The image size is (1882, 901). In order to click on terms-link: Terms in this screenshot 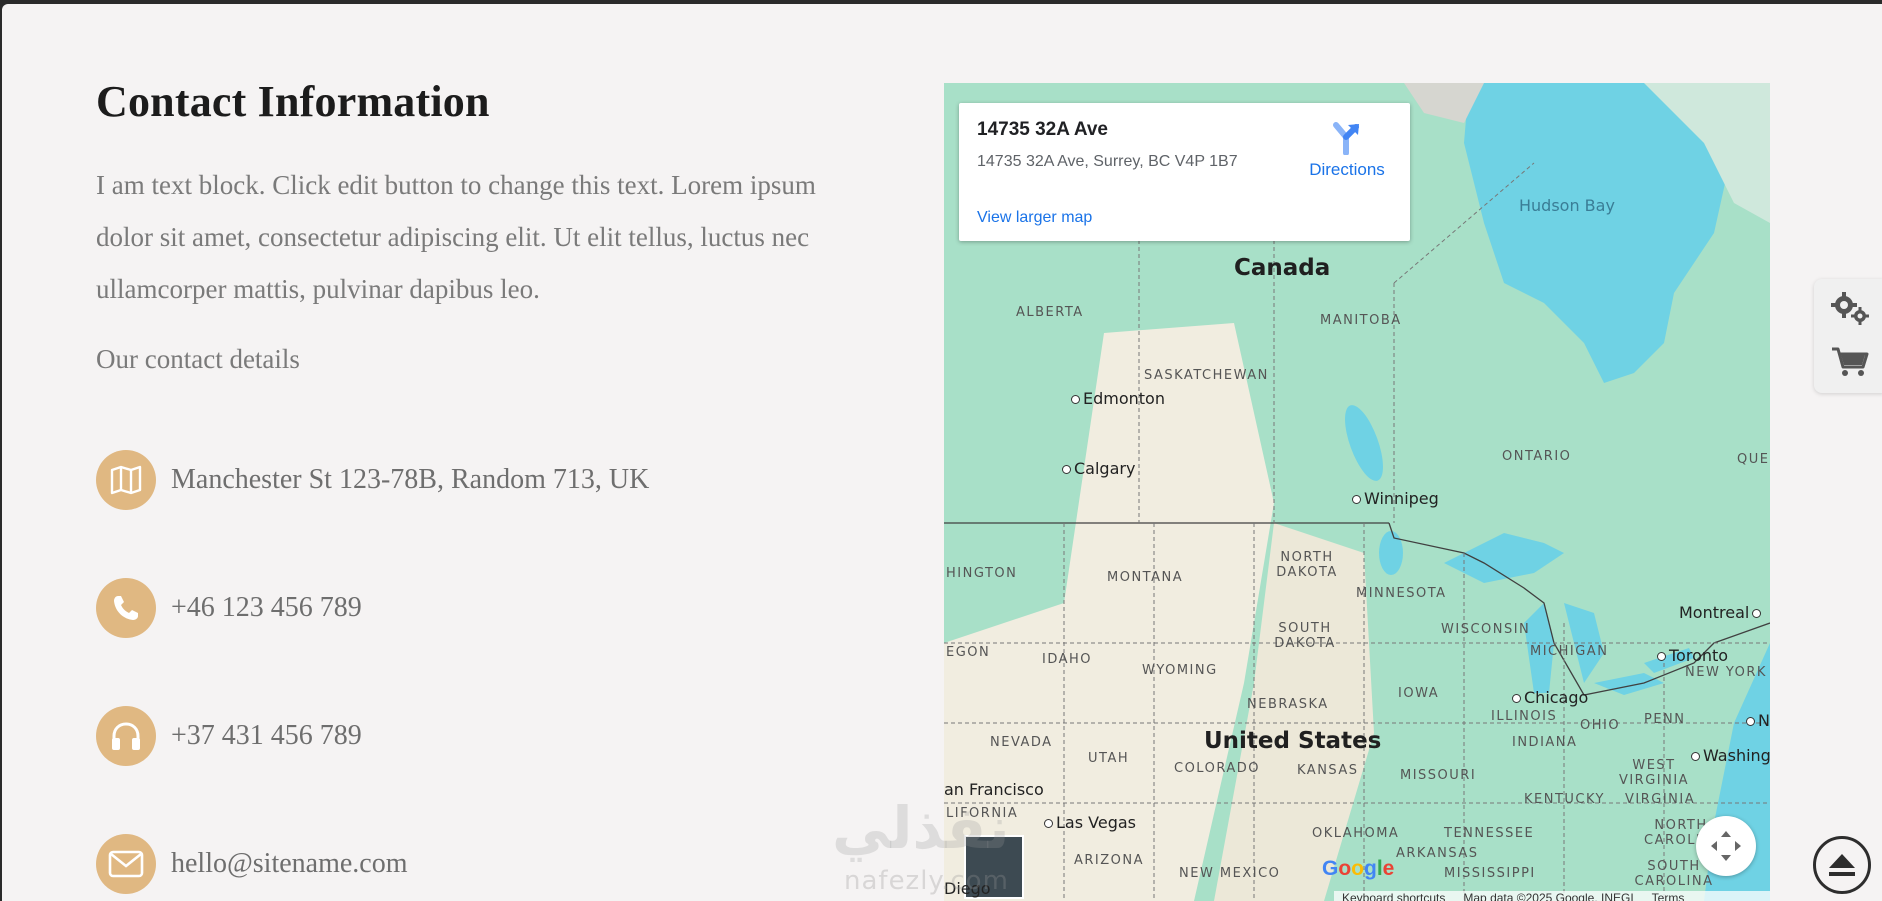, I will do `click(1668, 896)`.